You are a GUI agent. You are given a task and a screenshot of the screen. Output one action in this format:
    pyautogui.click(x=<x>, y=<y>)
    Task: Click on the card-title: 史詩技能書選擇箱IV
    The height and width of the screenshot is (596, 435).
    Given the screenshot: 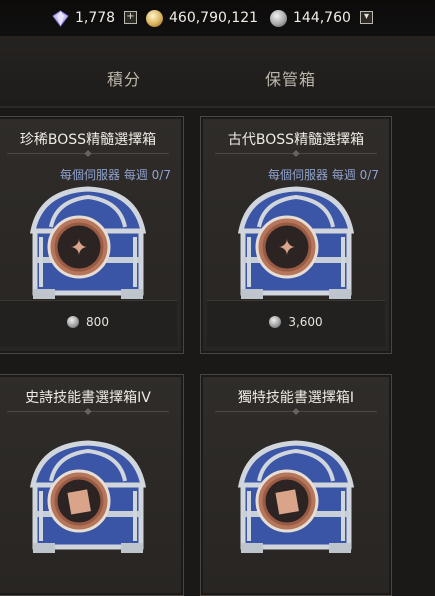 What is the action you would take?
    pyautogui.click(x=88, y=398)
    